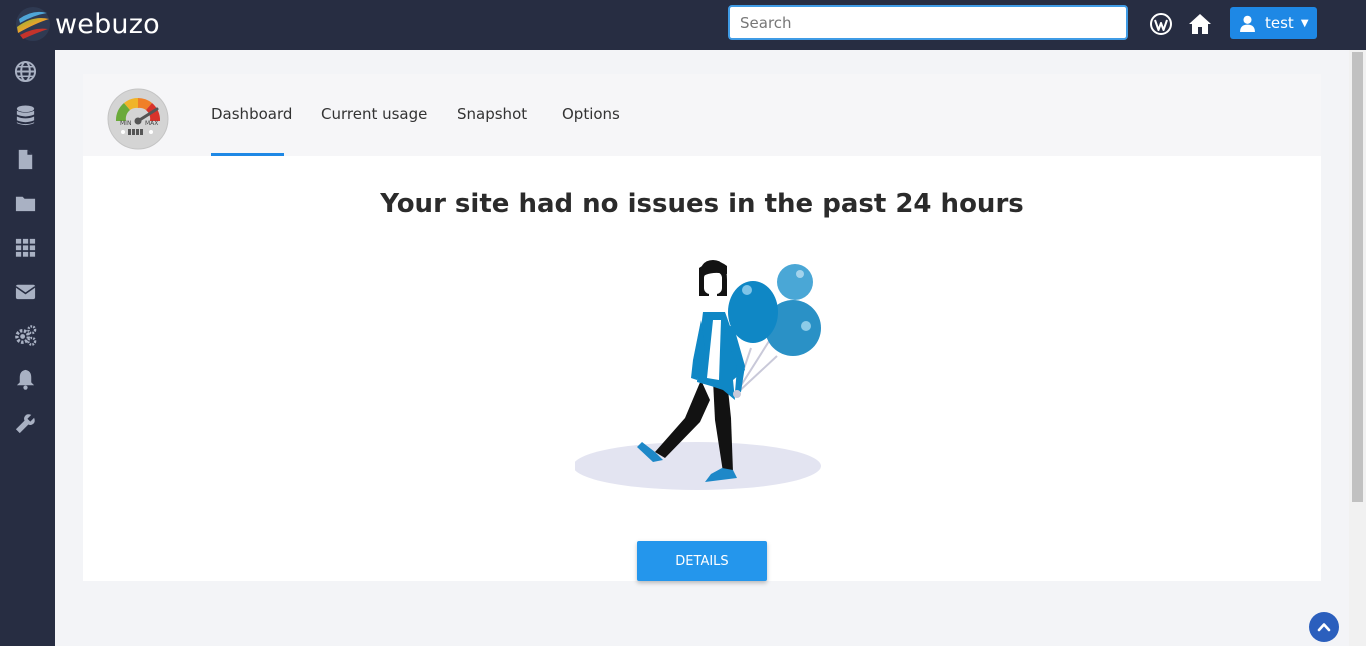 The height and width of the screenshot is (646, 1366). I want to click on chevron-up-icon, so click(1324, 627).